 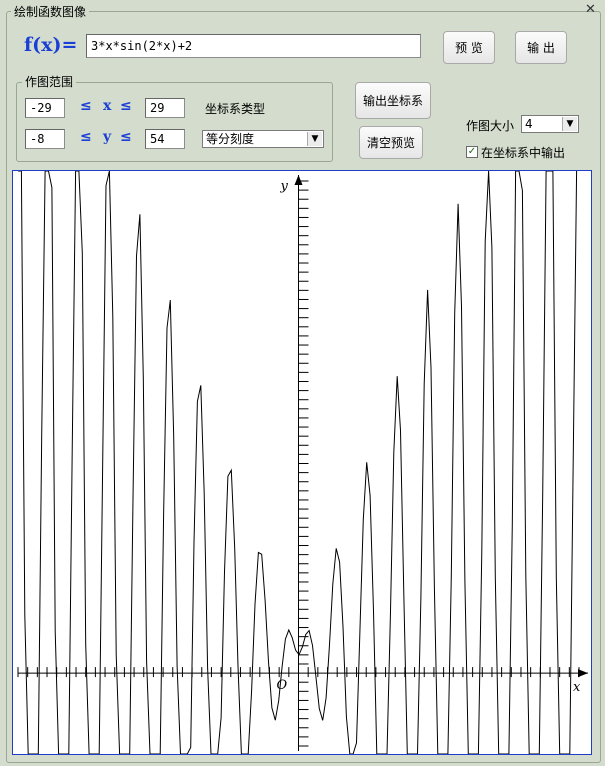 I want to click on range-legend: 作图范围, so click(x=49, y=82).